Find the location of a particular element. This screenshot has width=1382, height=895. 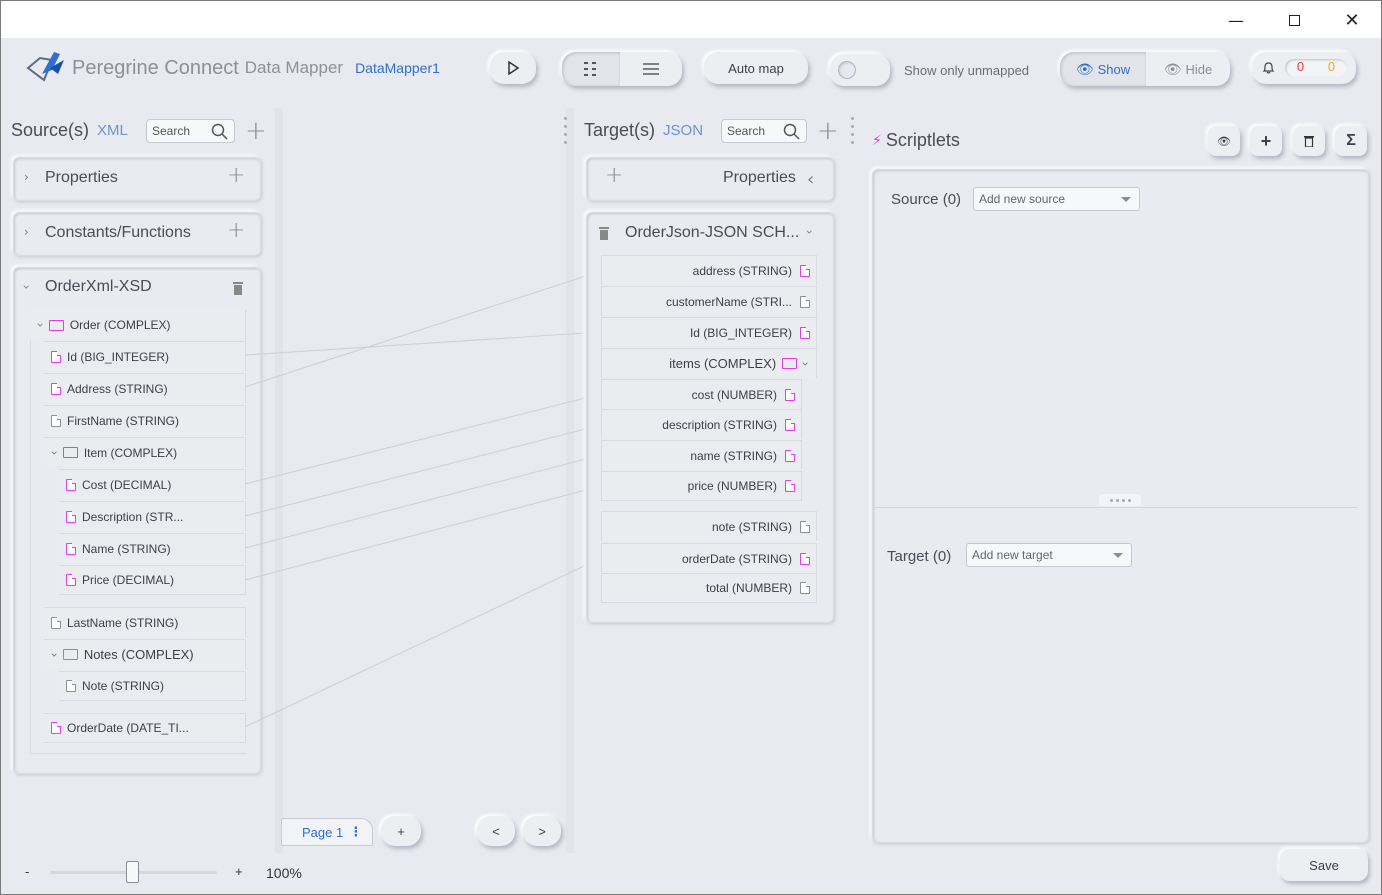

plus-icon: + is located at coordinates (1266, 140).